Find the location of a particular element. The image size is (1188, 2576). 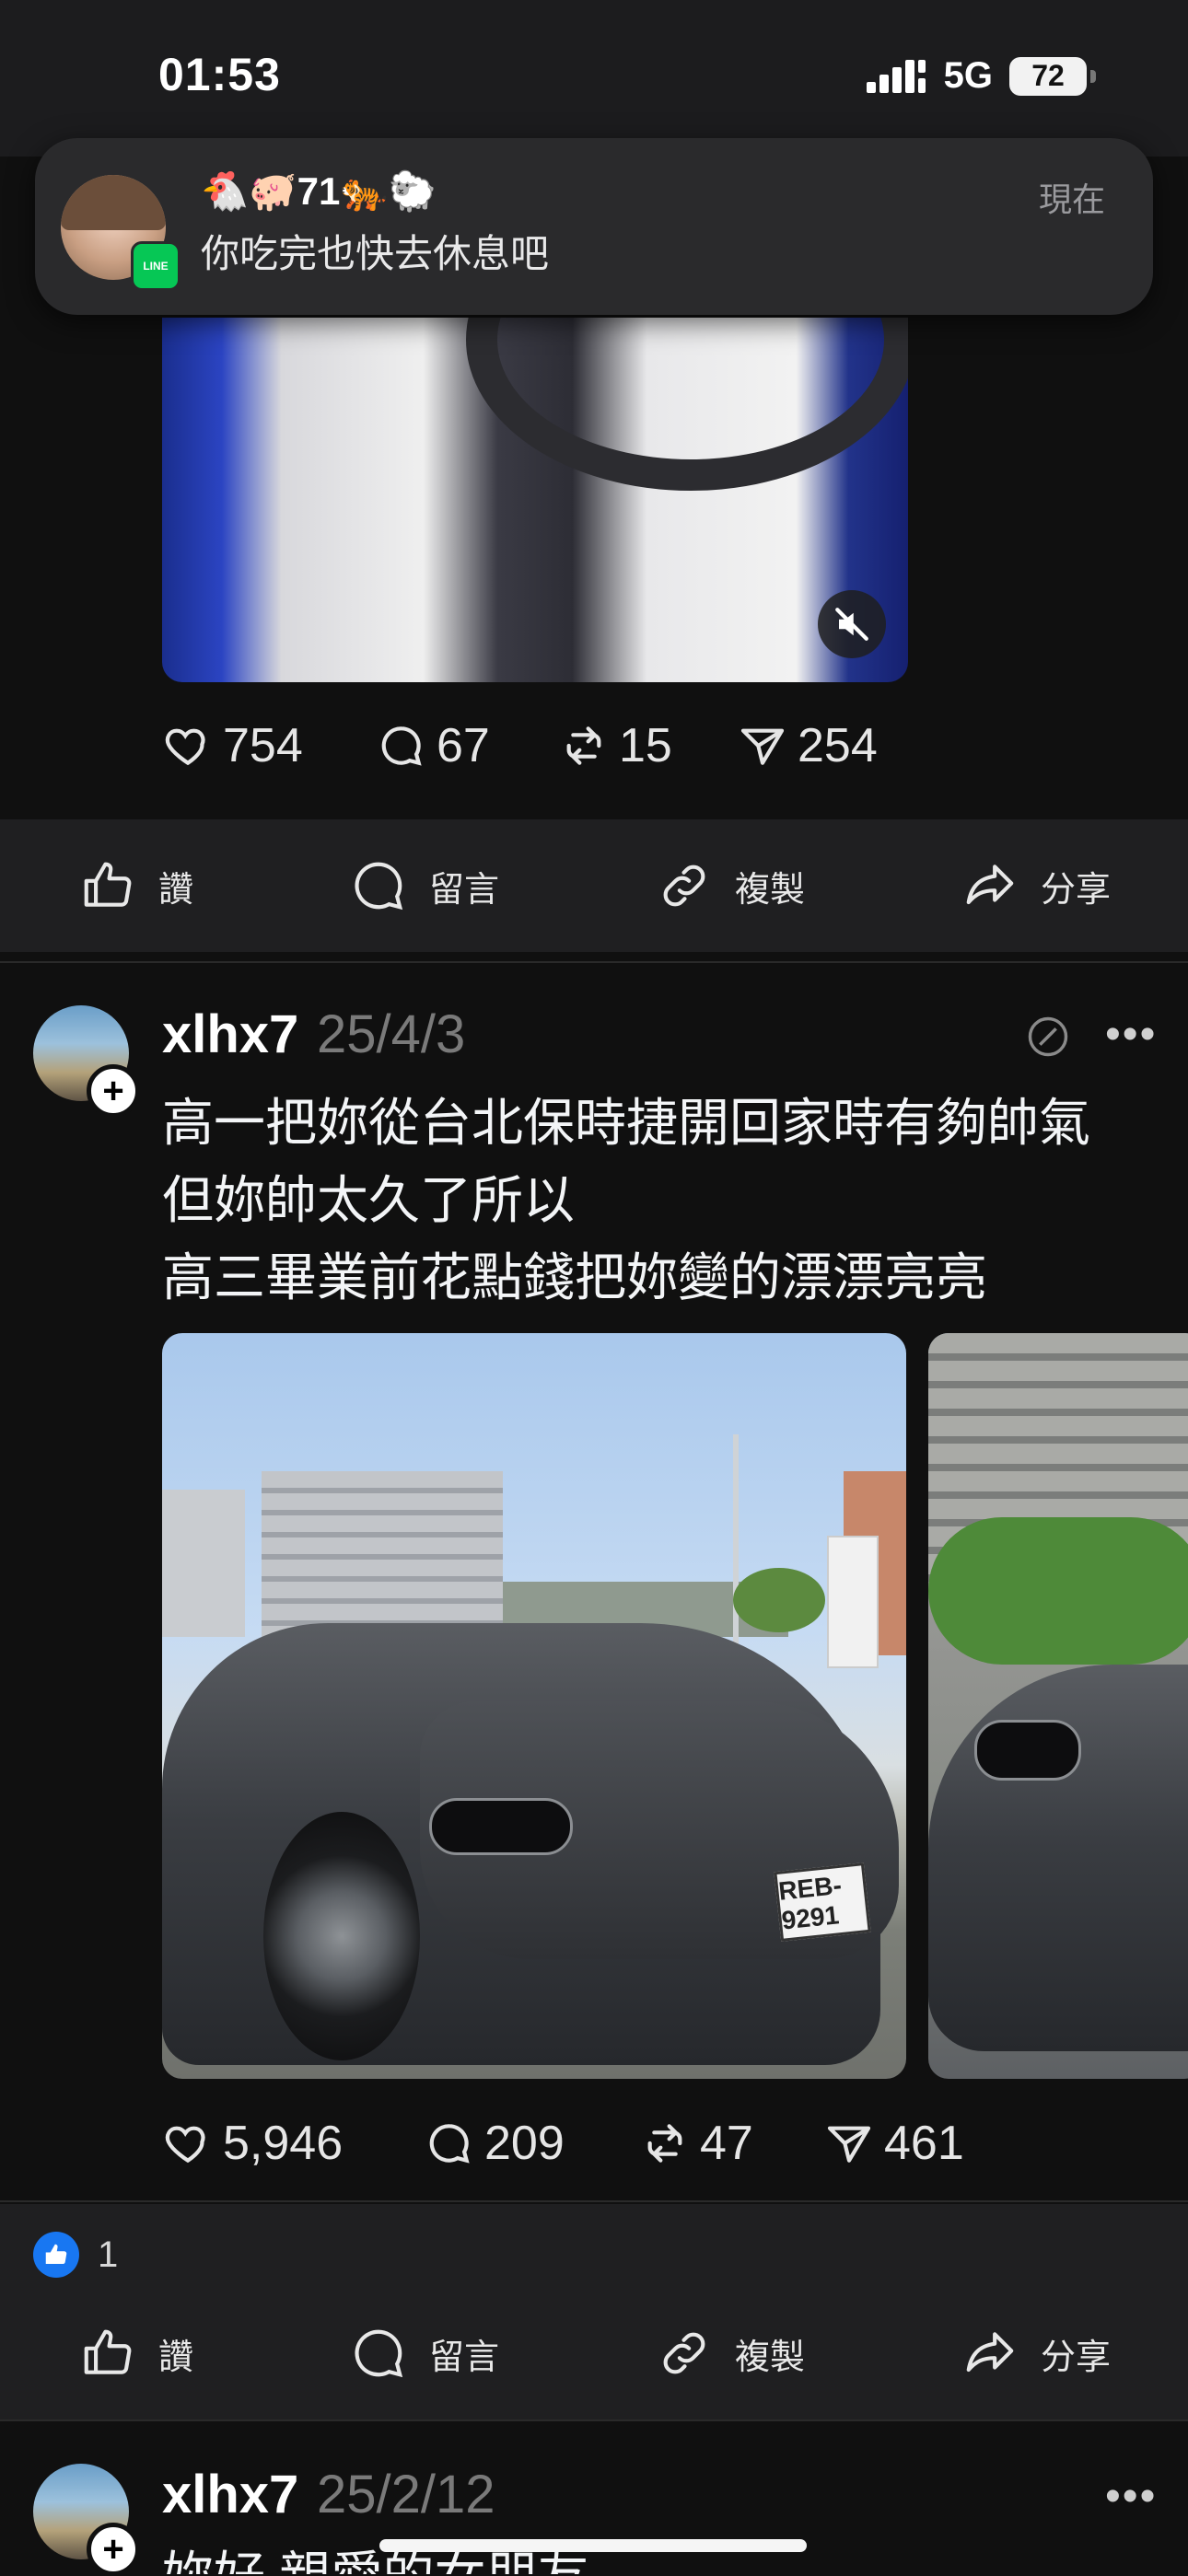

post-1-stats: 5,946 209 47 461 is located at coordinates (594, 2143).